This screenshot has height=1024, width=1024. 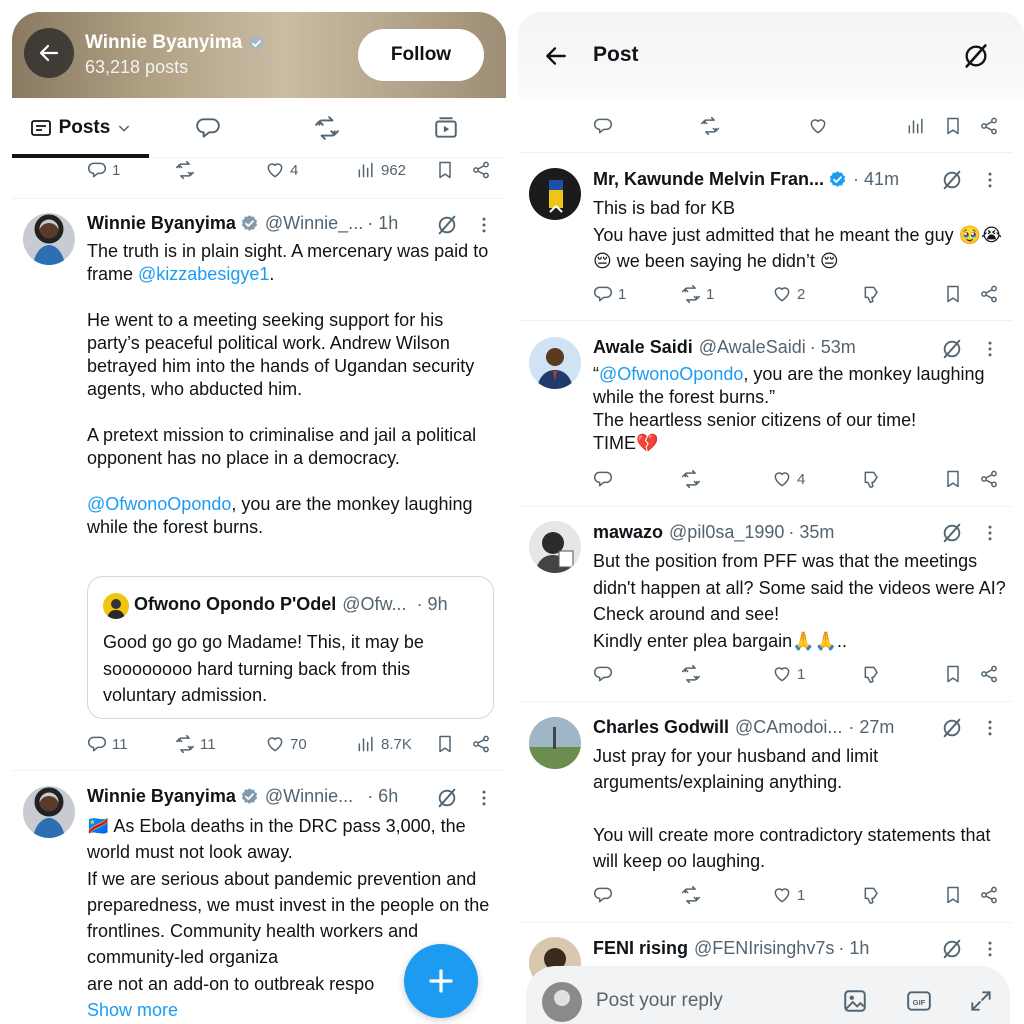 What do you see at coordinates (981, 1001) in the screenshot?
I see `expand-icon` at bounding box center [981, 1001].